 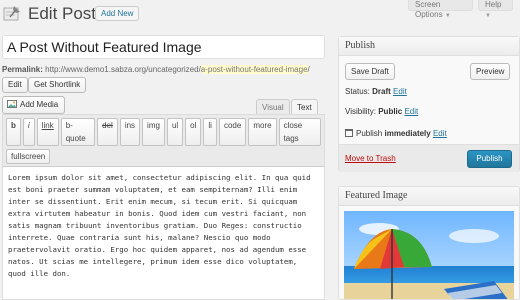 What do you see at coordinates (357, 91) in the screenshot?
I see `status-label: Status:` at bounding box center [357, 91].